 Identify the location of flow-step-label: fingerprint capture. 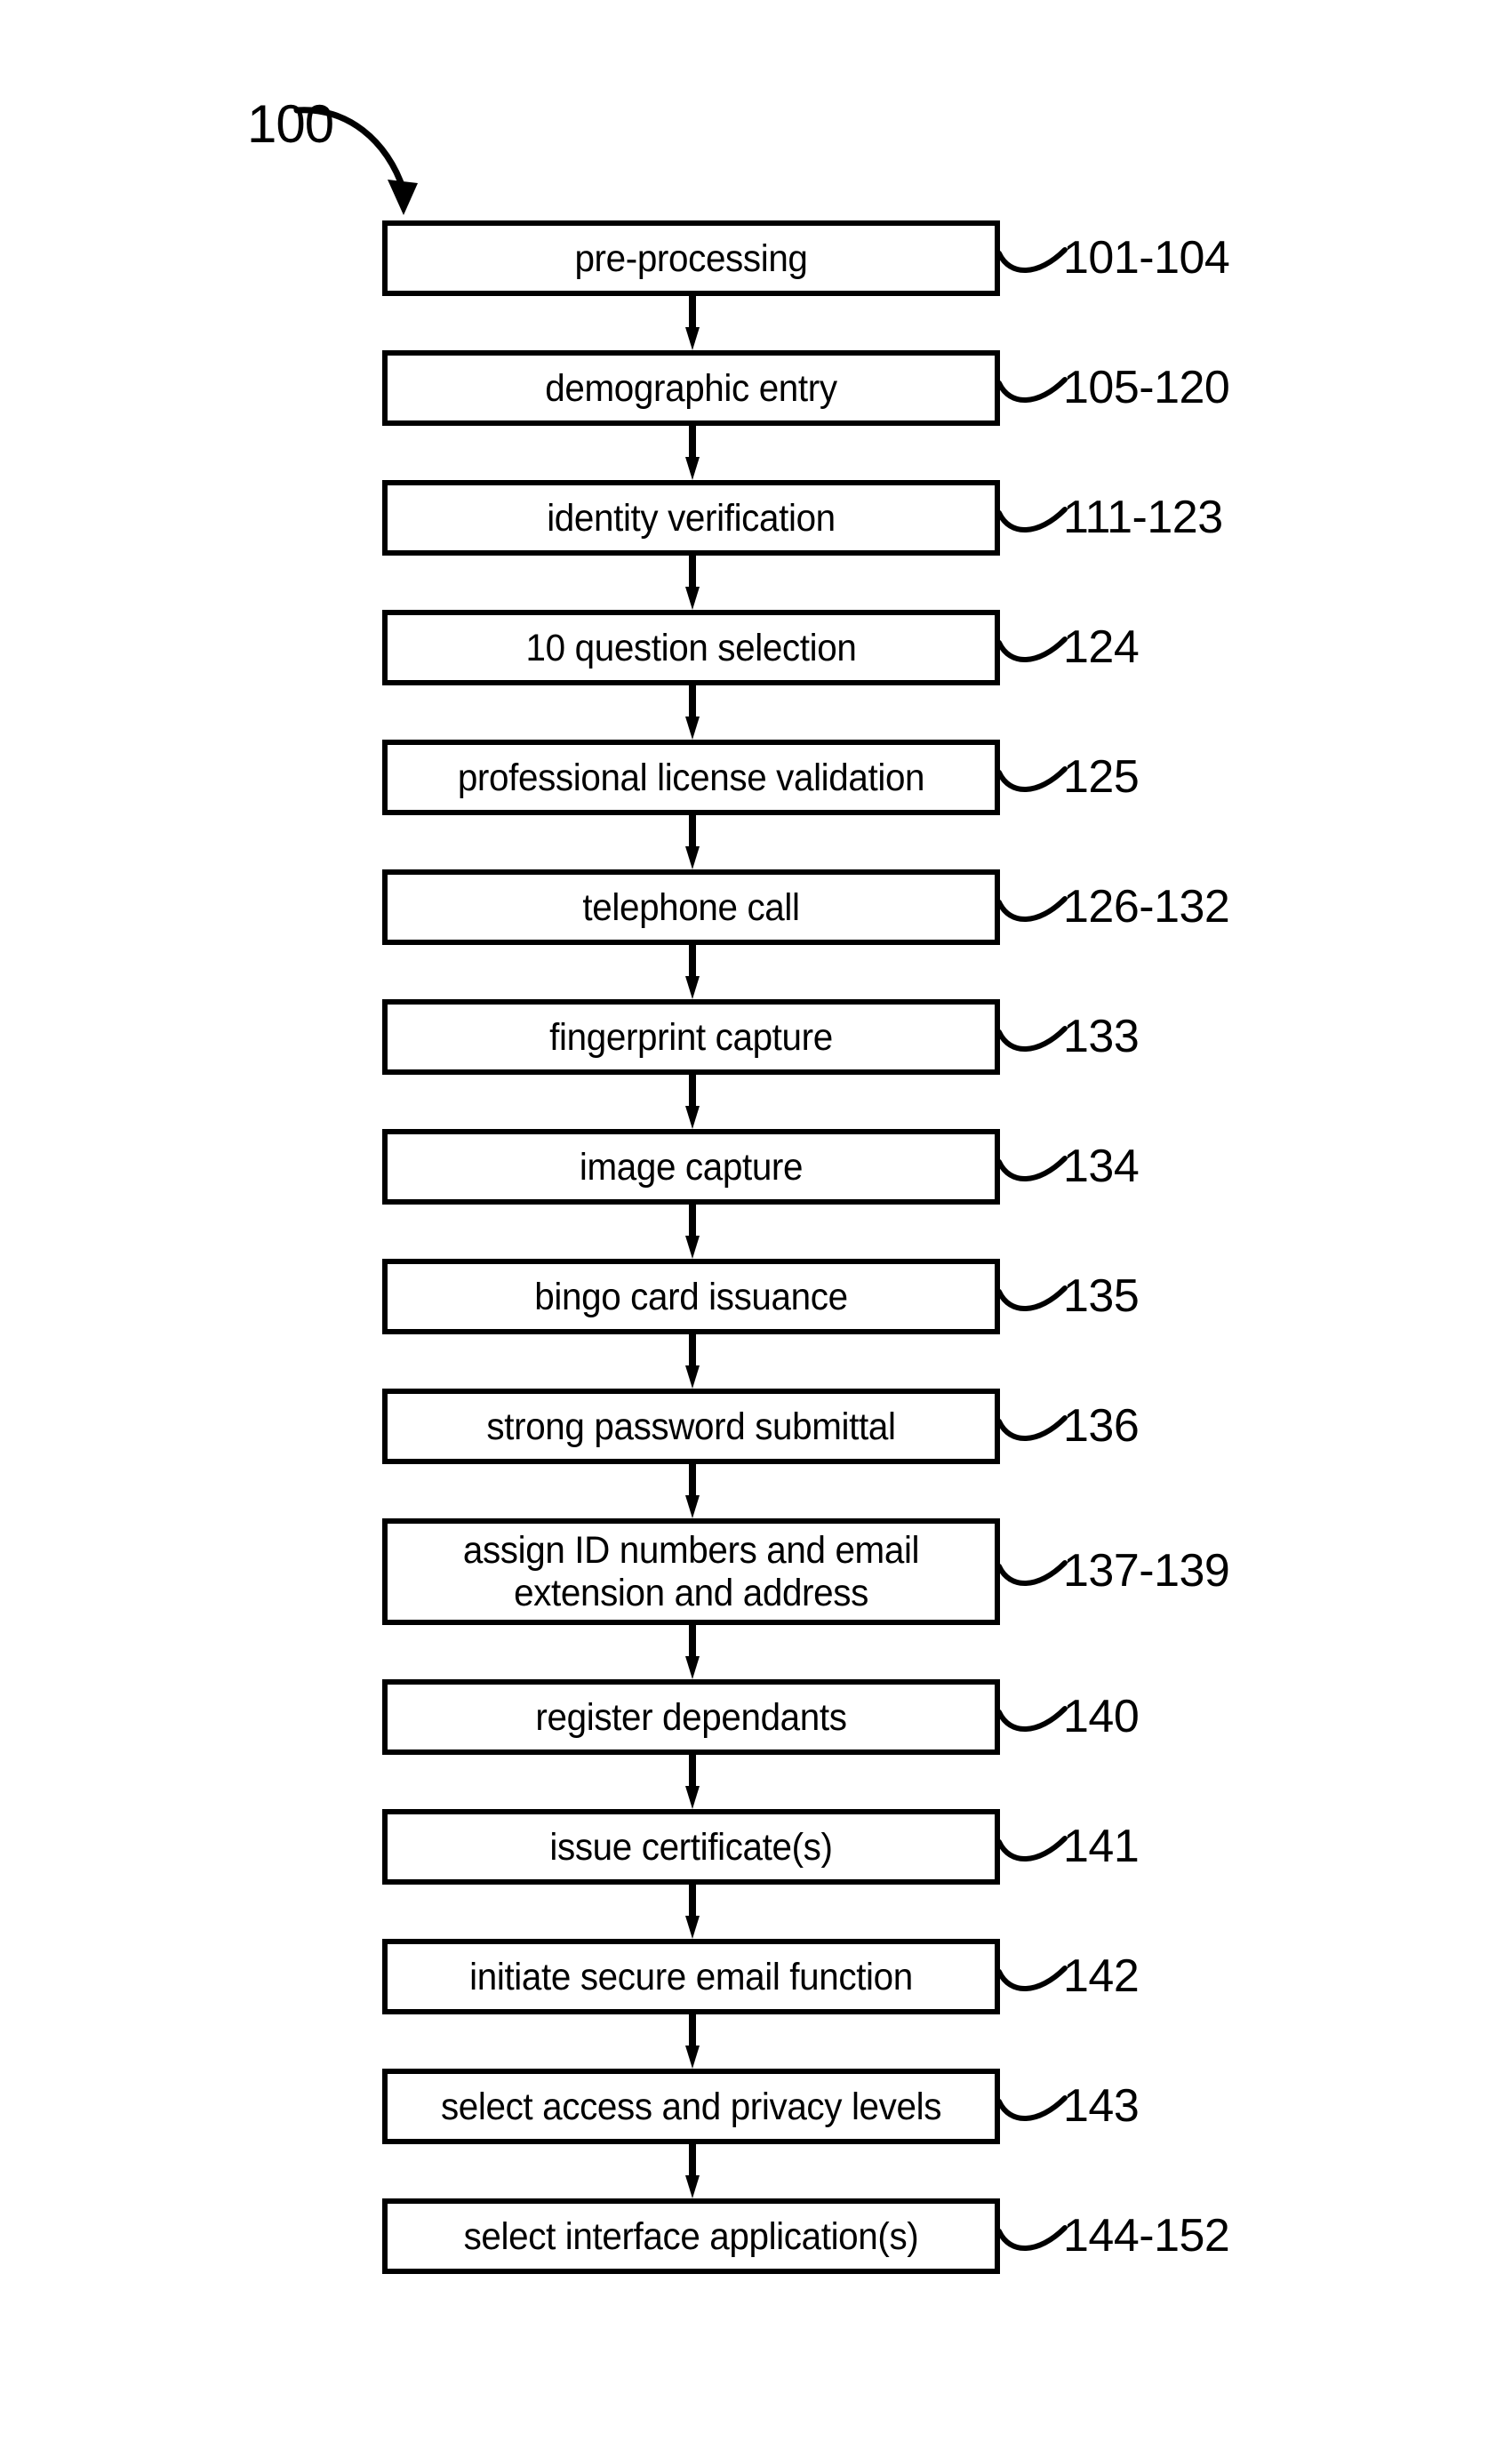
(691, 1037).